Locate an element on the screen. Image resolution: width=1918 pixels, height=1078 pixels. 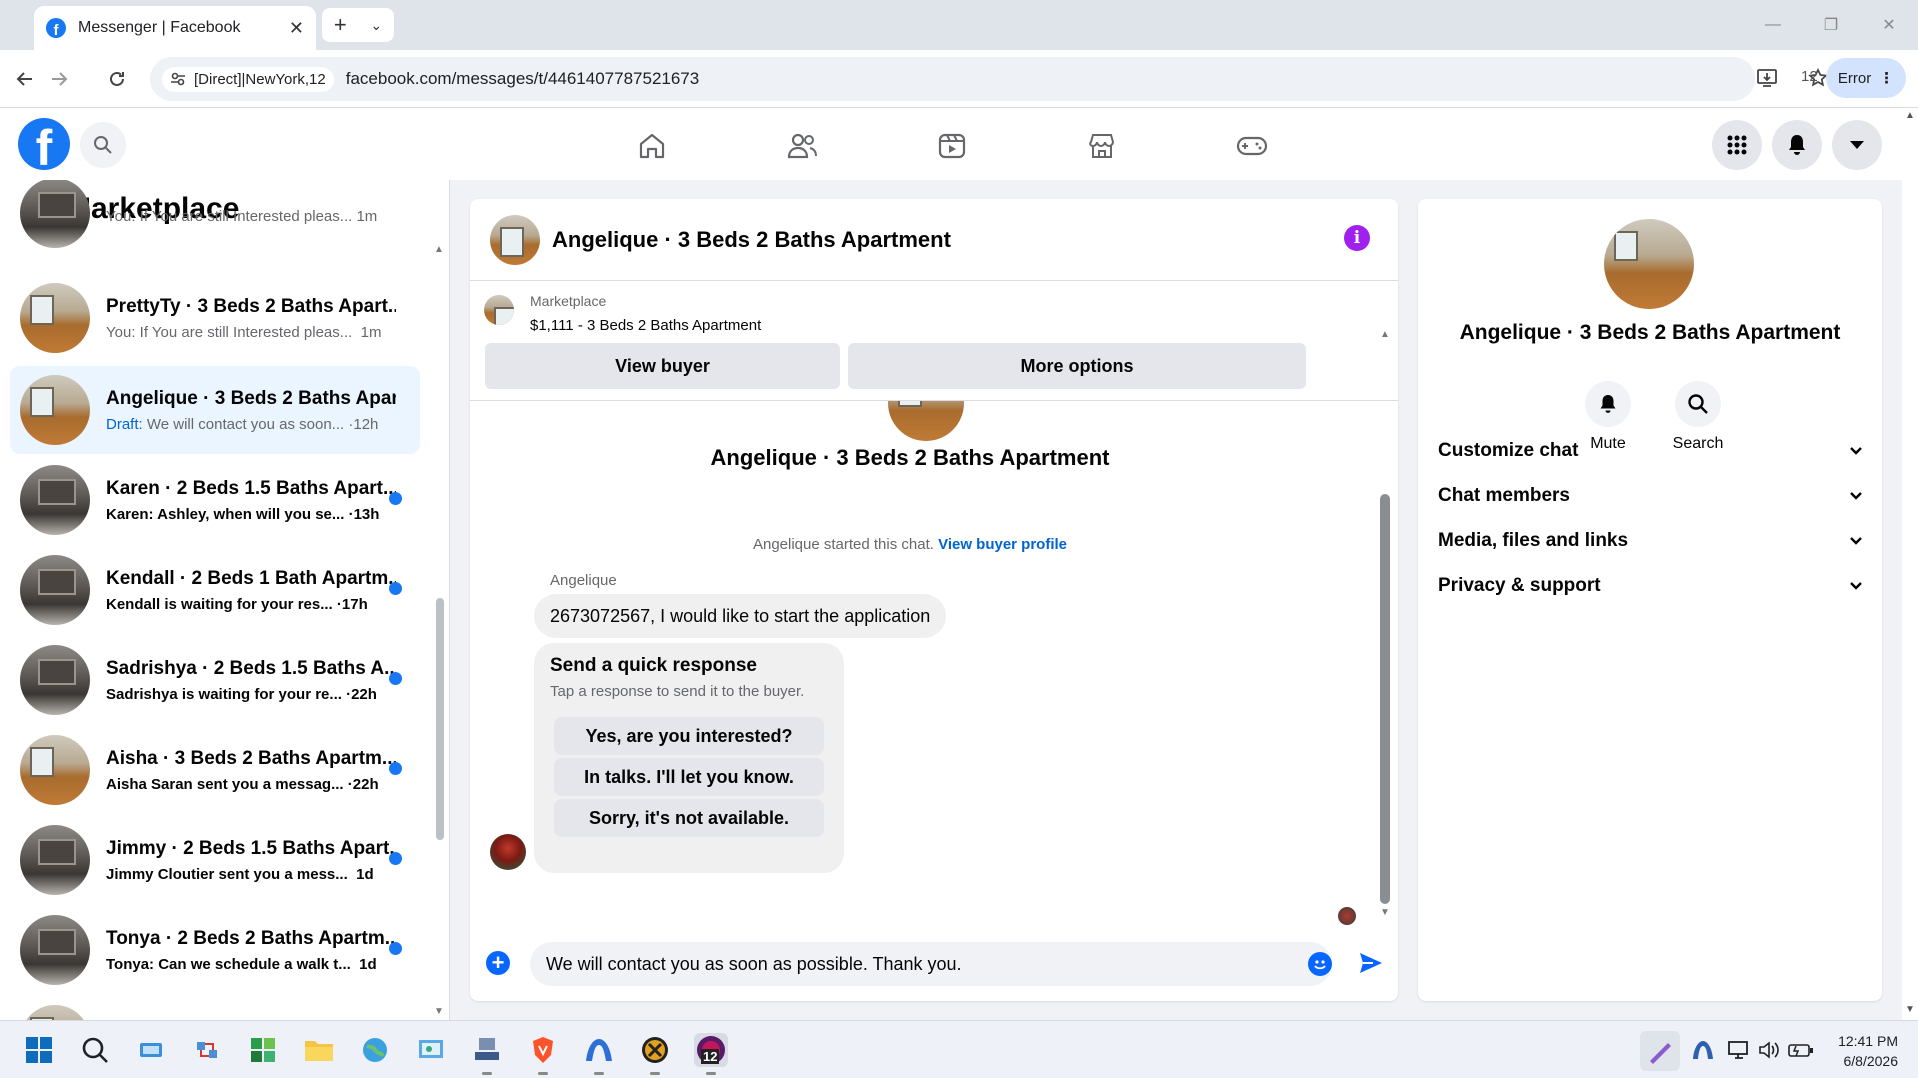
ix-browser-icon is located at coordinates (655, 1054).